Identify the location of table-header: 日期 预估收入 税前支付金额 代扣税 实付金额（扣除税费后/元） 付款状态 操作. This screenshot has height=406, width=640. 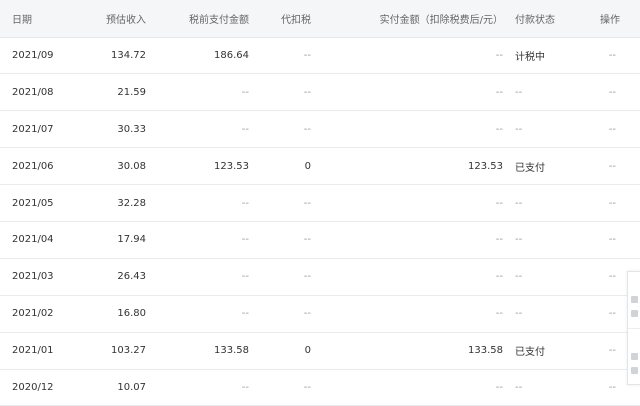
(320, 19).